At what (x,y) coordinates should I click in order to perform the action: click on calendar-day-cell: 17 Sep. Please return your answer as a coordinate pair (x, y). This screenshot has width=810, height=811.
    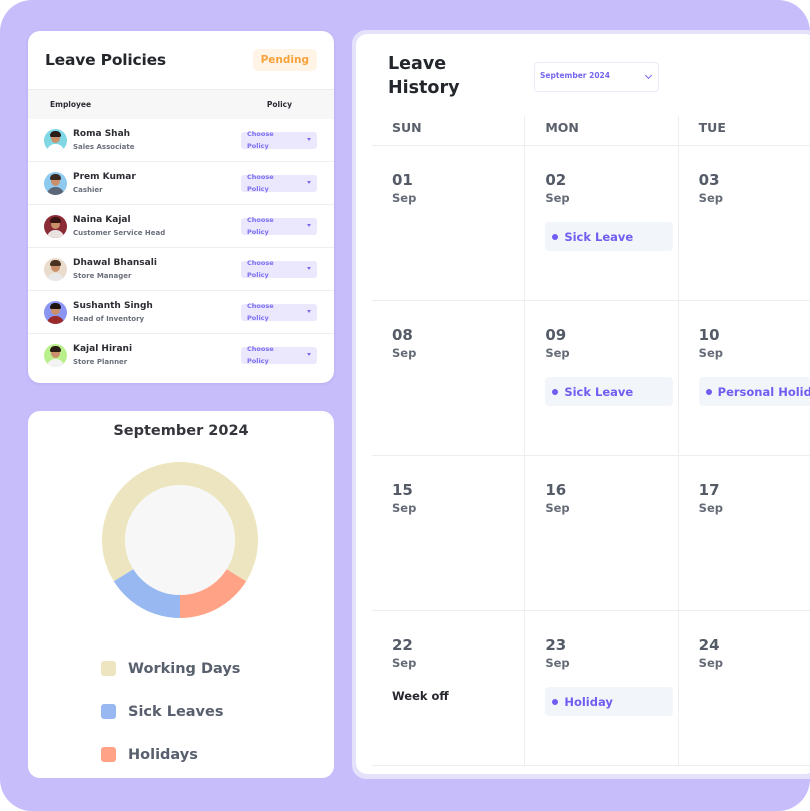
    Looking at the image, I should click on (744, 533).